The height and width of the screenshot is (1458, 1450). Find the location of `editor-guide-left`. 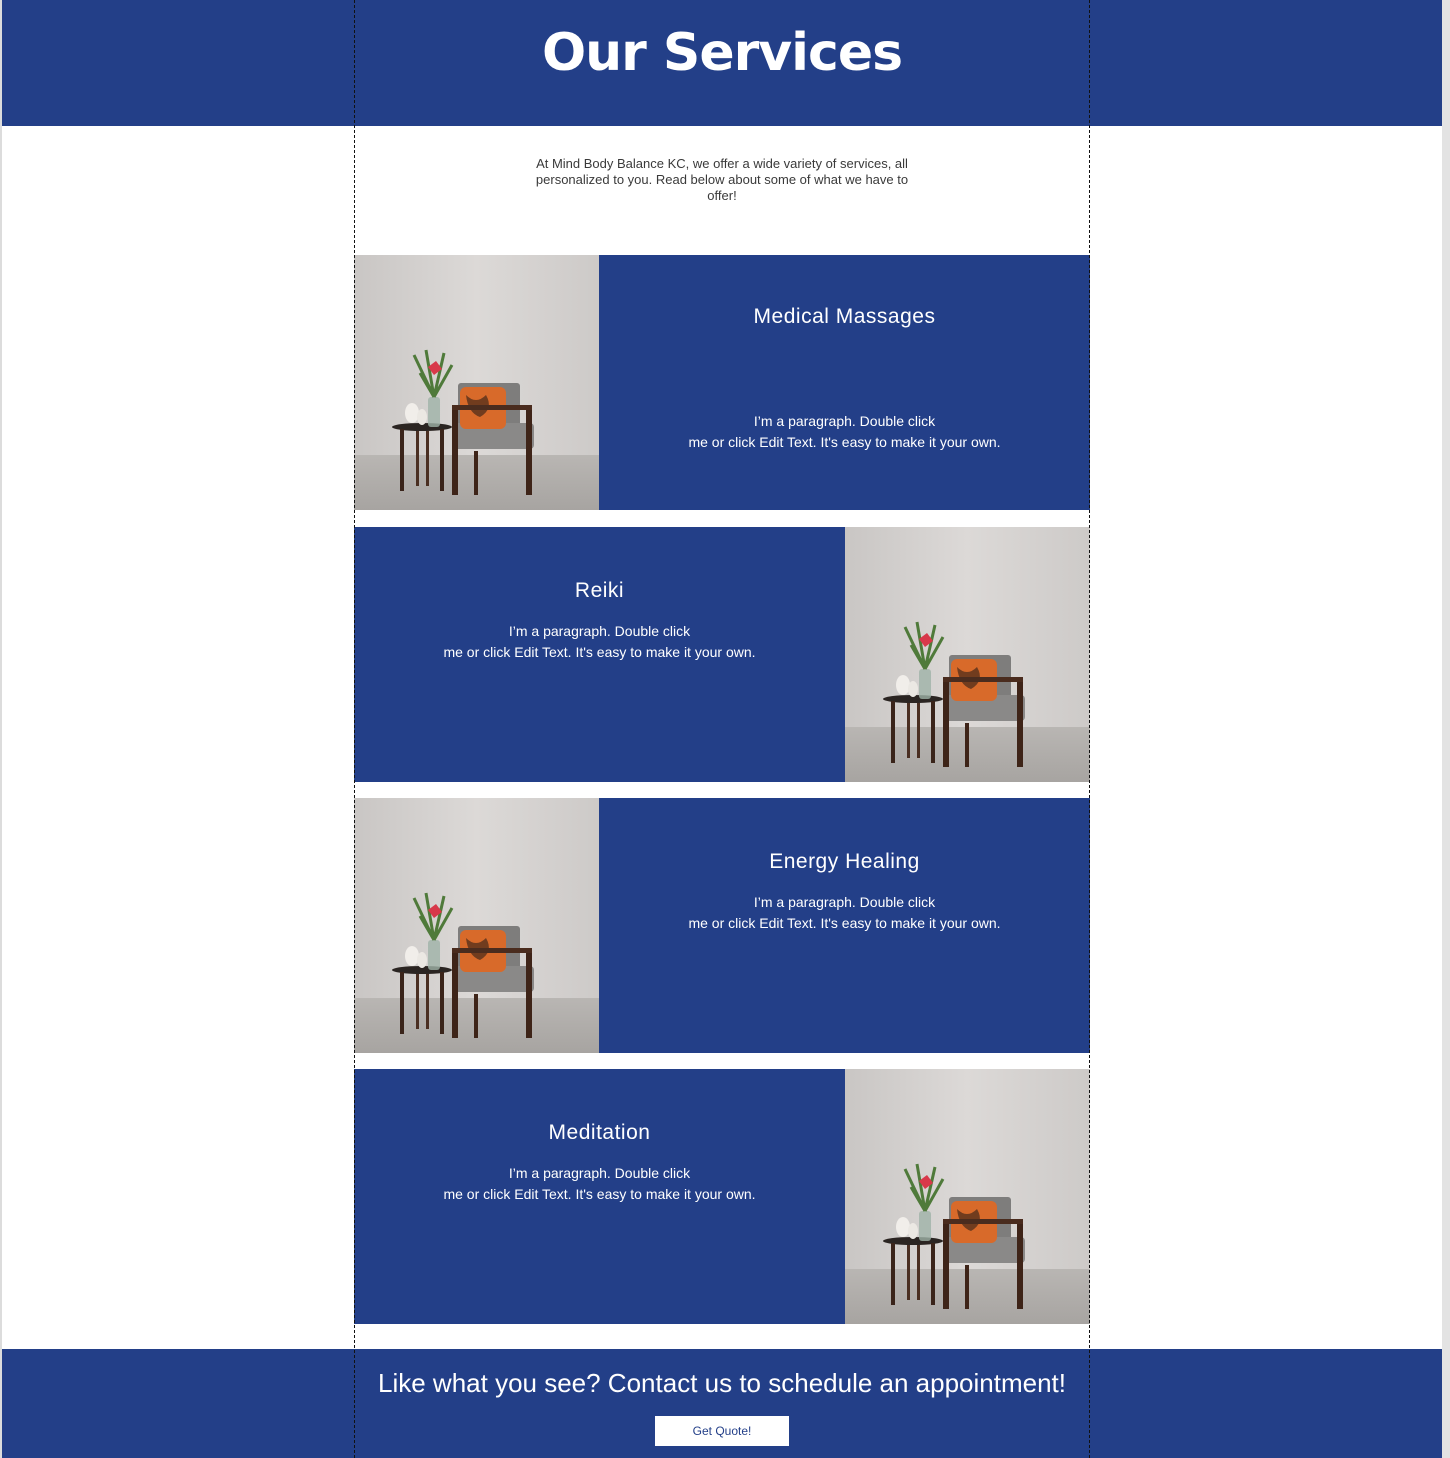

editor-guide-left is located at coordinates (354, 729).